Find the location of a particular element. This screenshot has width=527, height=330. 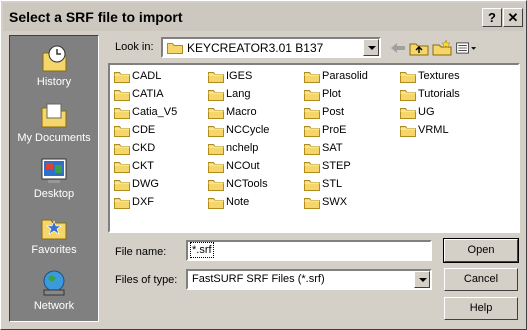

folder-name: CDE is located at coordinates (144, 130).